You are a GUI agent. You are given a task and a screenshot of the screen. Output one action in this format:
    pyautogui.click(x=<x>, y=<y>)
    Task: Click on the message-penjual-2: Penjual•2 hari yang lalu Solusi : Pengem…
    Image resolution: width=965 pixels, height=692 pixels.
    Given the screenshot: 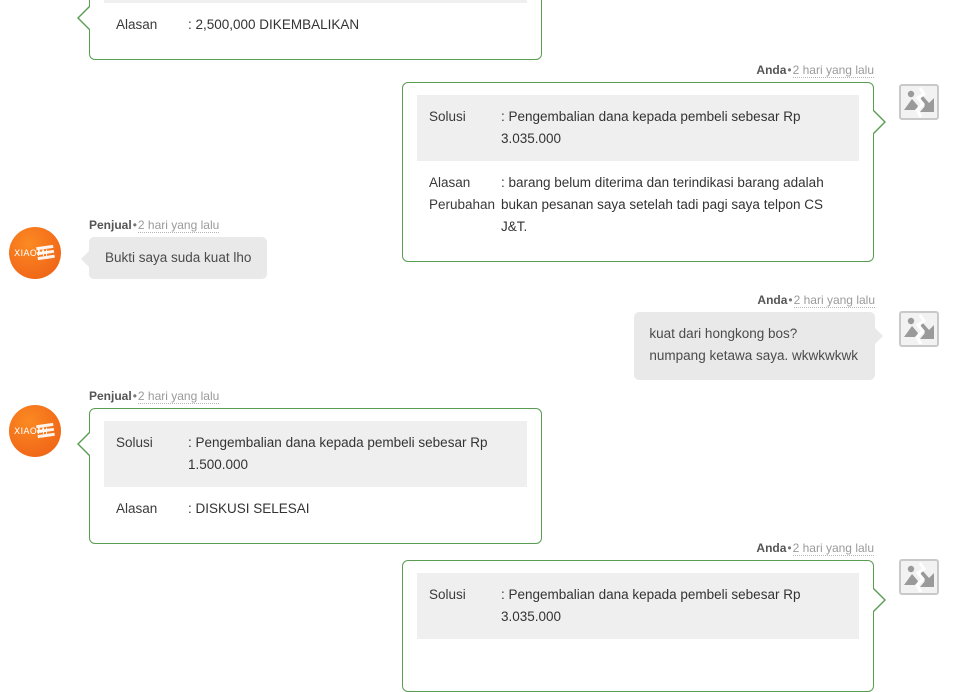 What is the action you would take?
    pyautogui.click(x=309, y=466)
    